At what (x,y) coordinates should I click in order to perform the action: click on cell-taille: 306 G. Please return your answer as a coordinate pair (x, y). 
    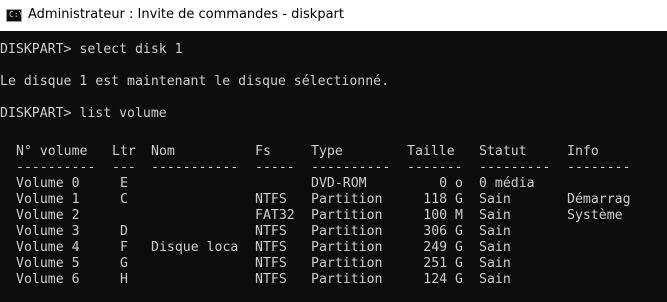
    Looking at the image, I should click on (443, 231).